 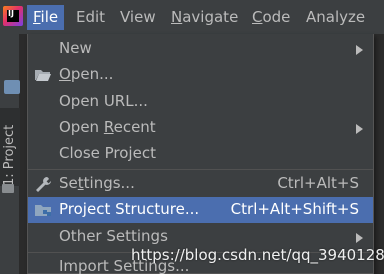 I want to click on menu-item-project-structure: Project Structure... Ctrl+Alt+Shift+S, so click(x=200, y=210).